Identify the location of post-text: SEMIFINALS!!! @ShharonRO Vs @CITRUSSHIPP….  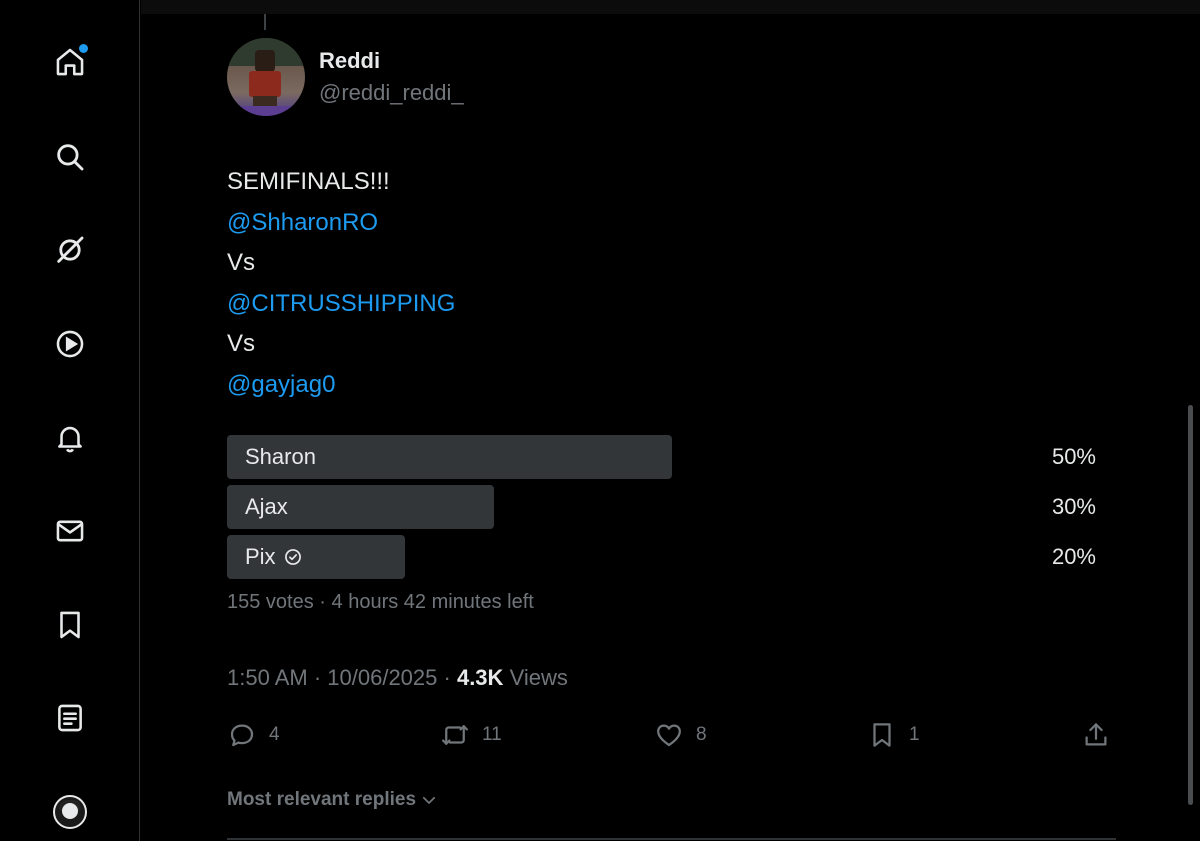
(341, 284).